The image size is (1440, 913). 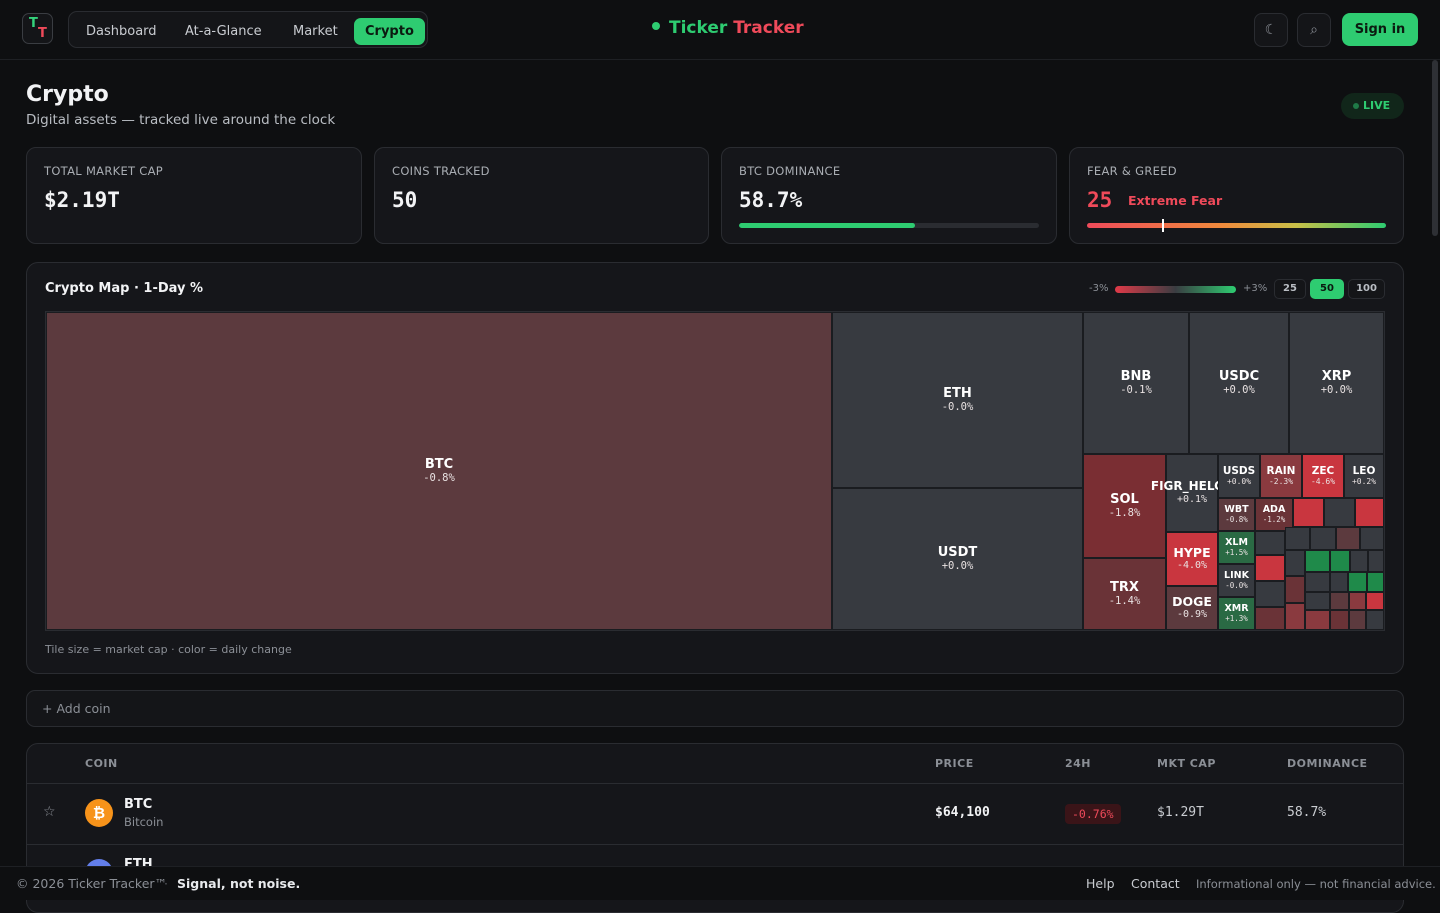 What do you see at coordinates (1078, 763) in the screenshot?
I see `column-header-24h: 24H` at bounding box center [1078, 763].